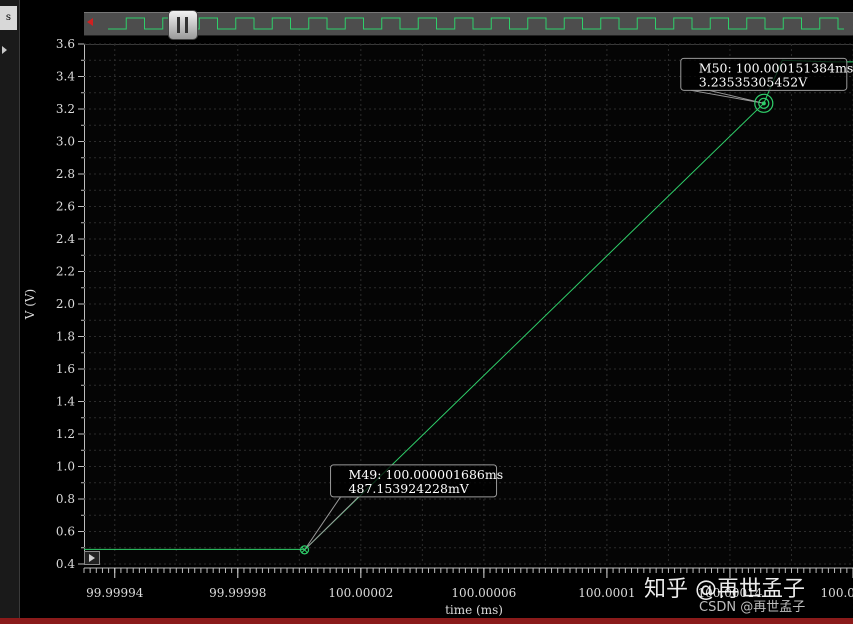  Describe the element at coordinates (483, 593) in the screenshot. I see `x-tick-label: 100.00006` at that location.